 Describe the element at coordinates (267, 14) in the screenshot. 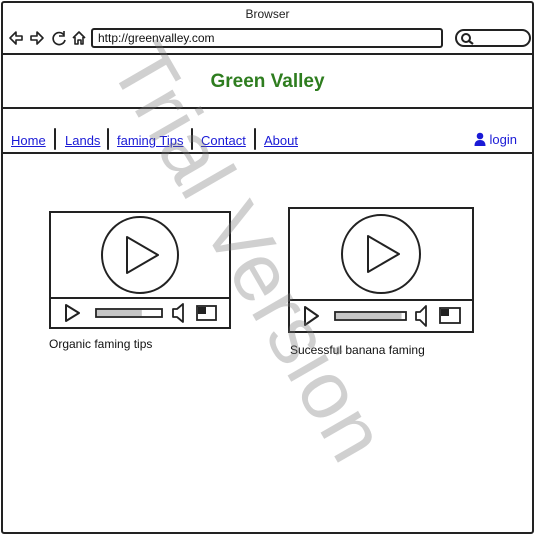

I see `window-title: Browser` at that location.